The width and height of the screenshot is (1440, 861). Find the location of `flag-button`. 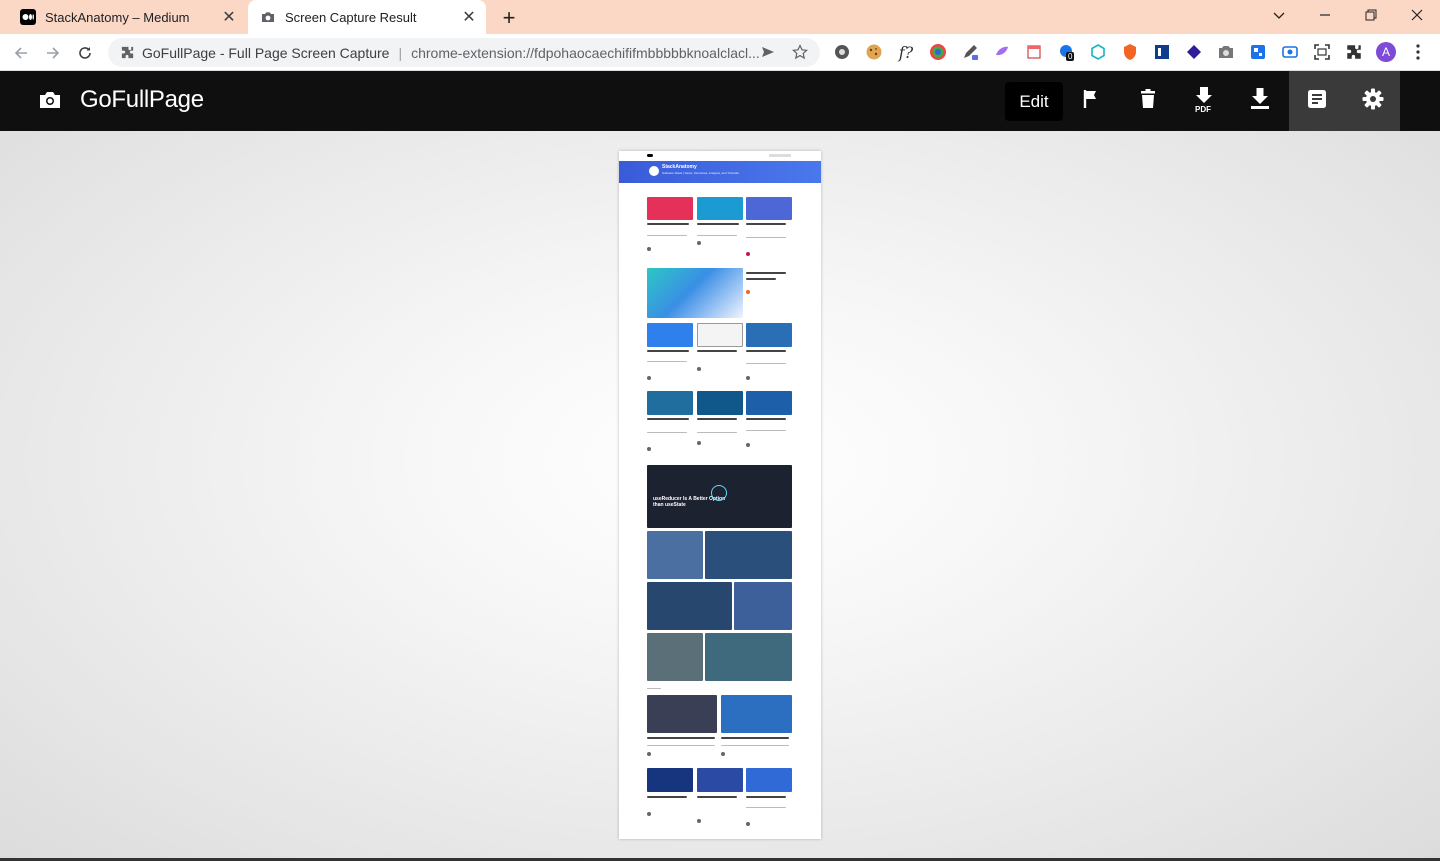

flag-button is located at coordinates (1092, 101).